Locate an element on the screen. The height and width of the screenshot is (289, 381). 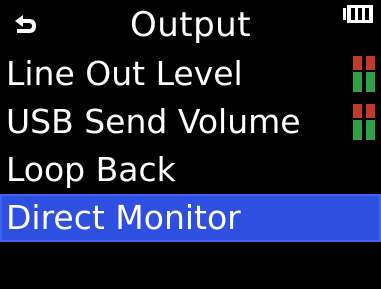
menu-item-label: Loop Back is located at coordinates (91, 169).